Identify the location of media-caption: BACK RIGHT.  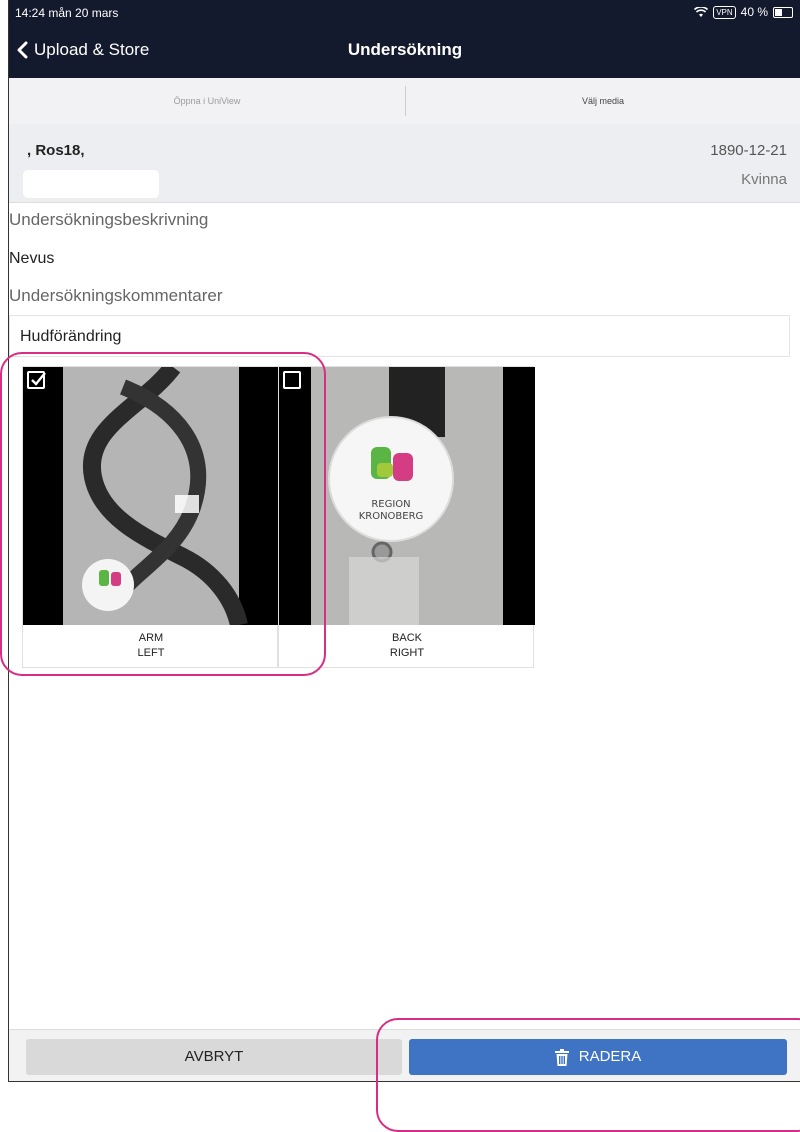
(407, 647).